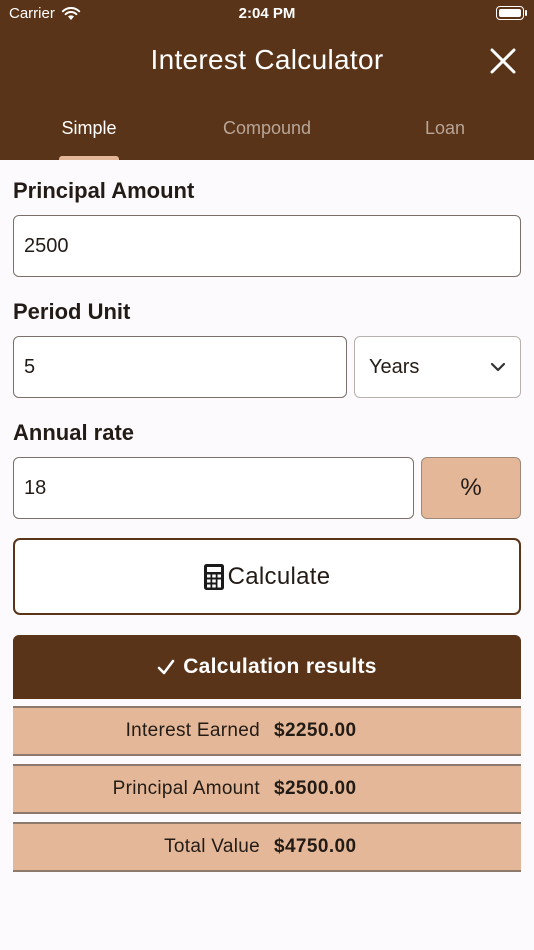 The width and height of the screenshot is (534, 950). I want to click on period-unit-select: Years, so click(437, 367).